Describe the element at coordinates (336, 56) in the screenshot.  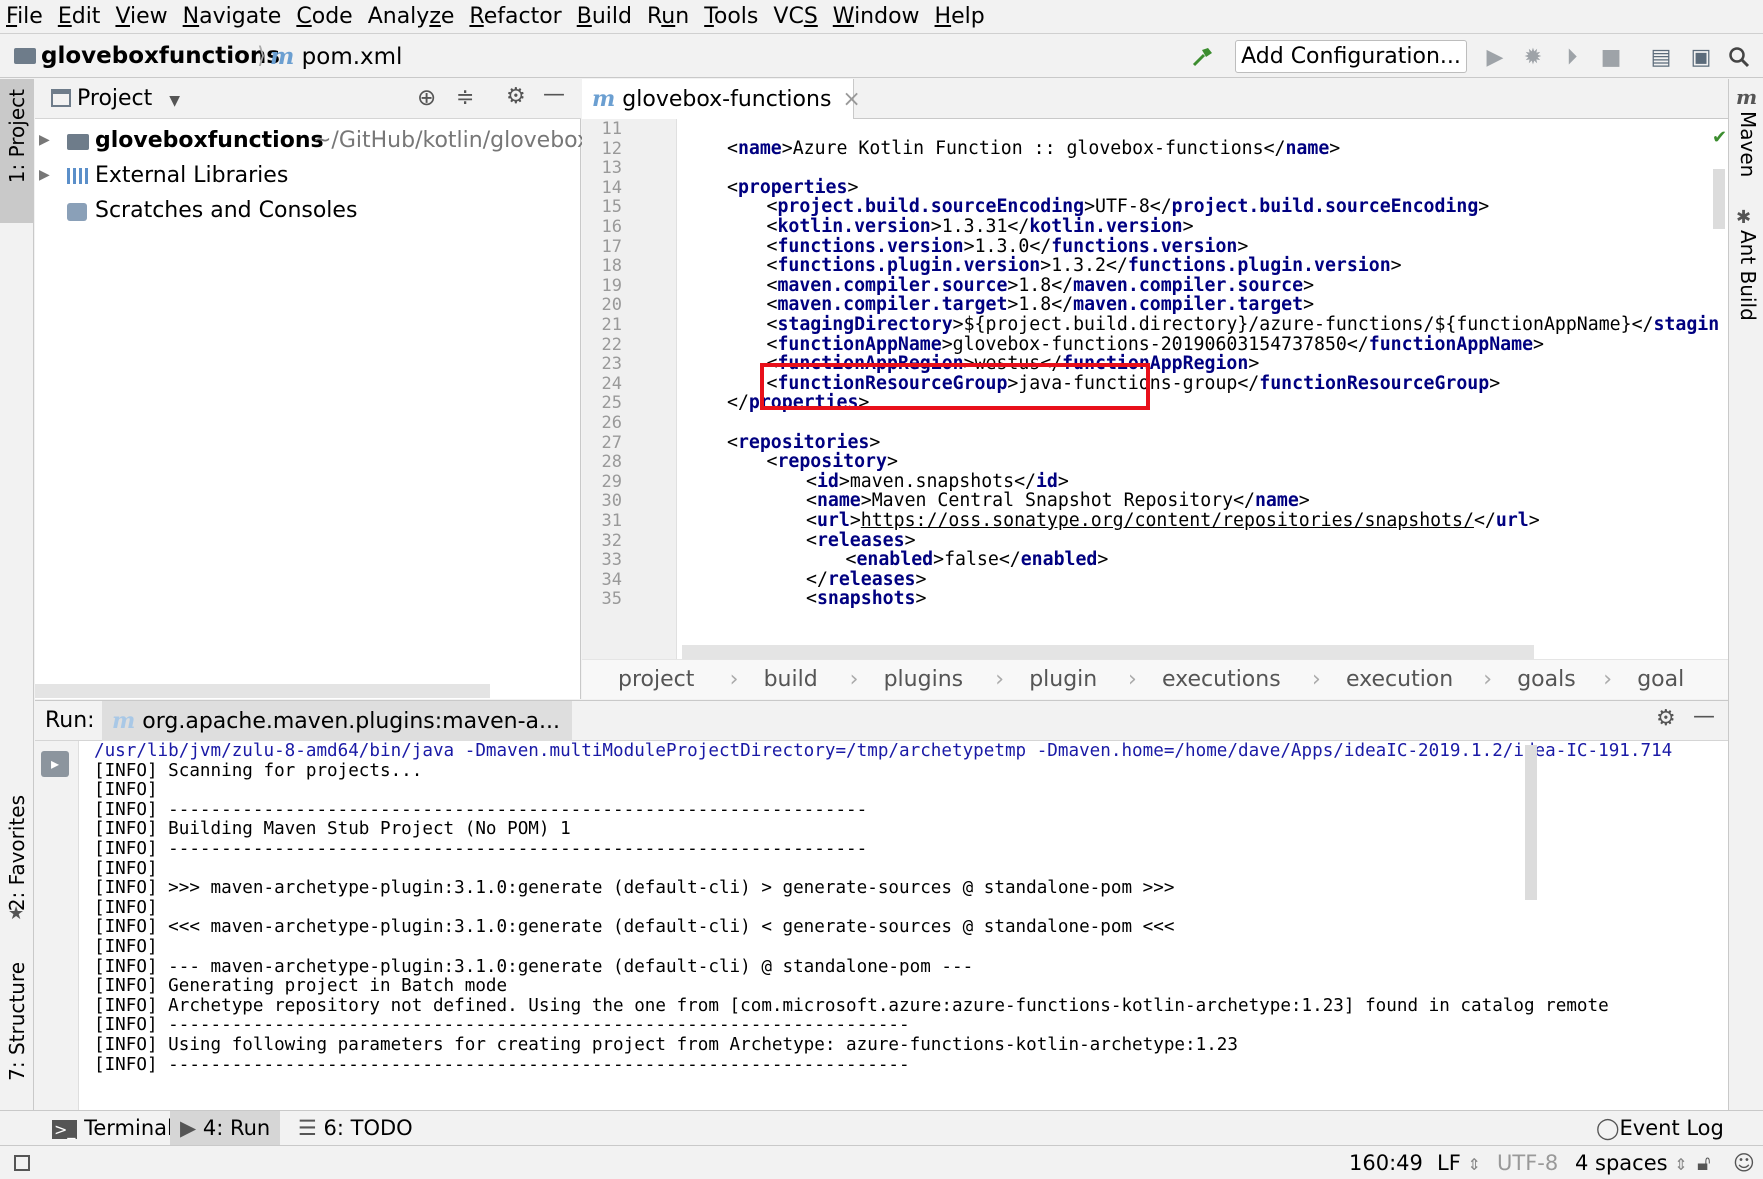
I see `breadcrumb-file: m pom.xml` at that location.